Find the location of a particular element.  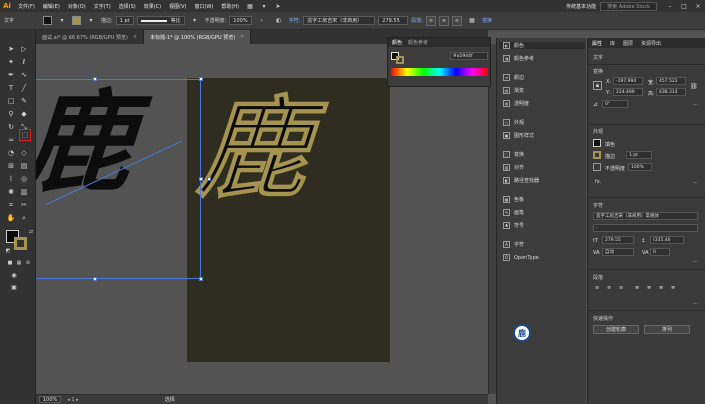

panel-item-swatches: ▦ 色板 is located at coordinates (513, 199).